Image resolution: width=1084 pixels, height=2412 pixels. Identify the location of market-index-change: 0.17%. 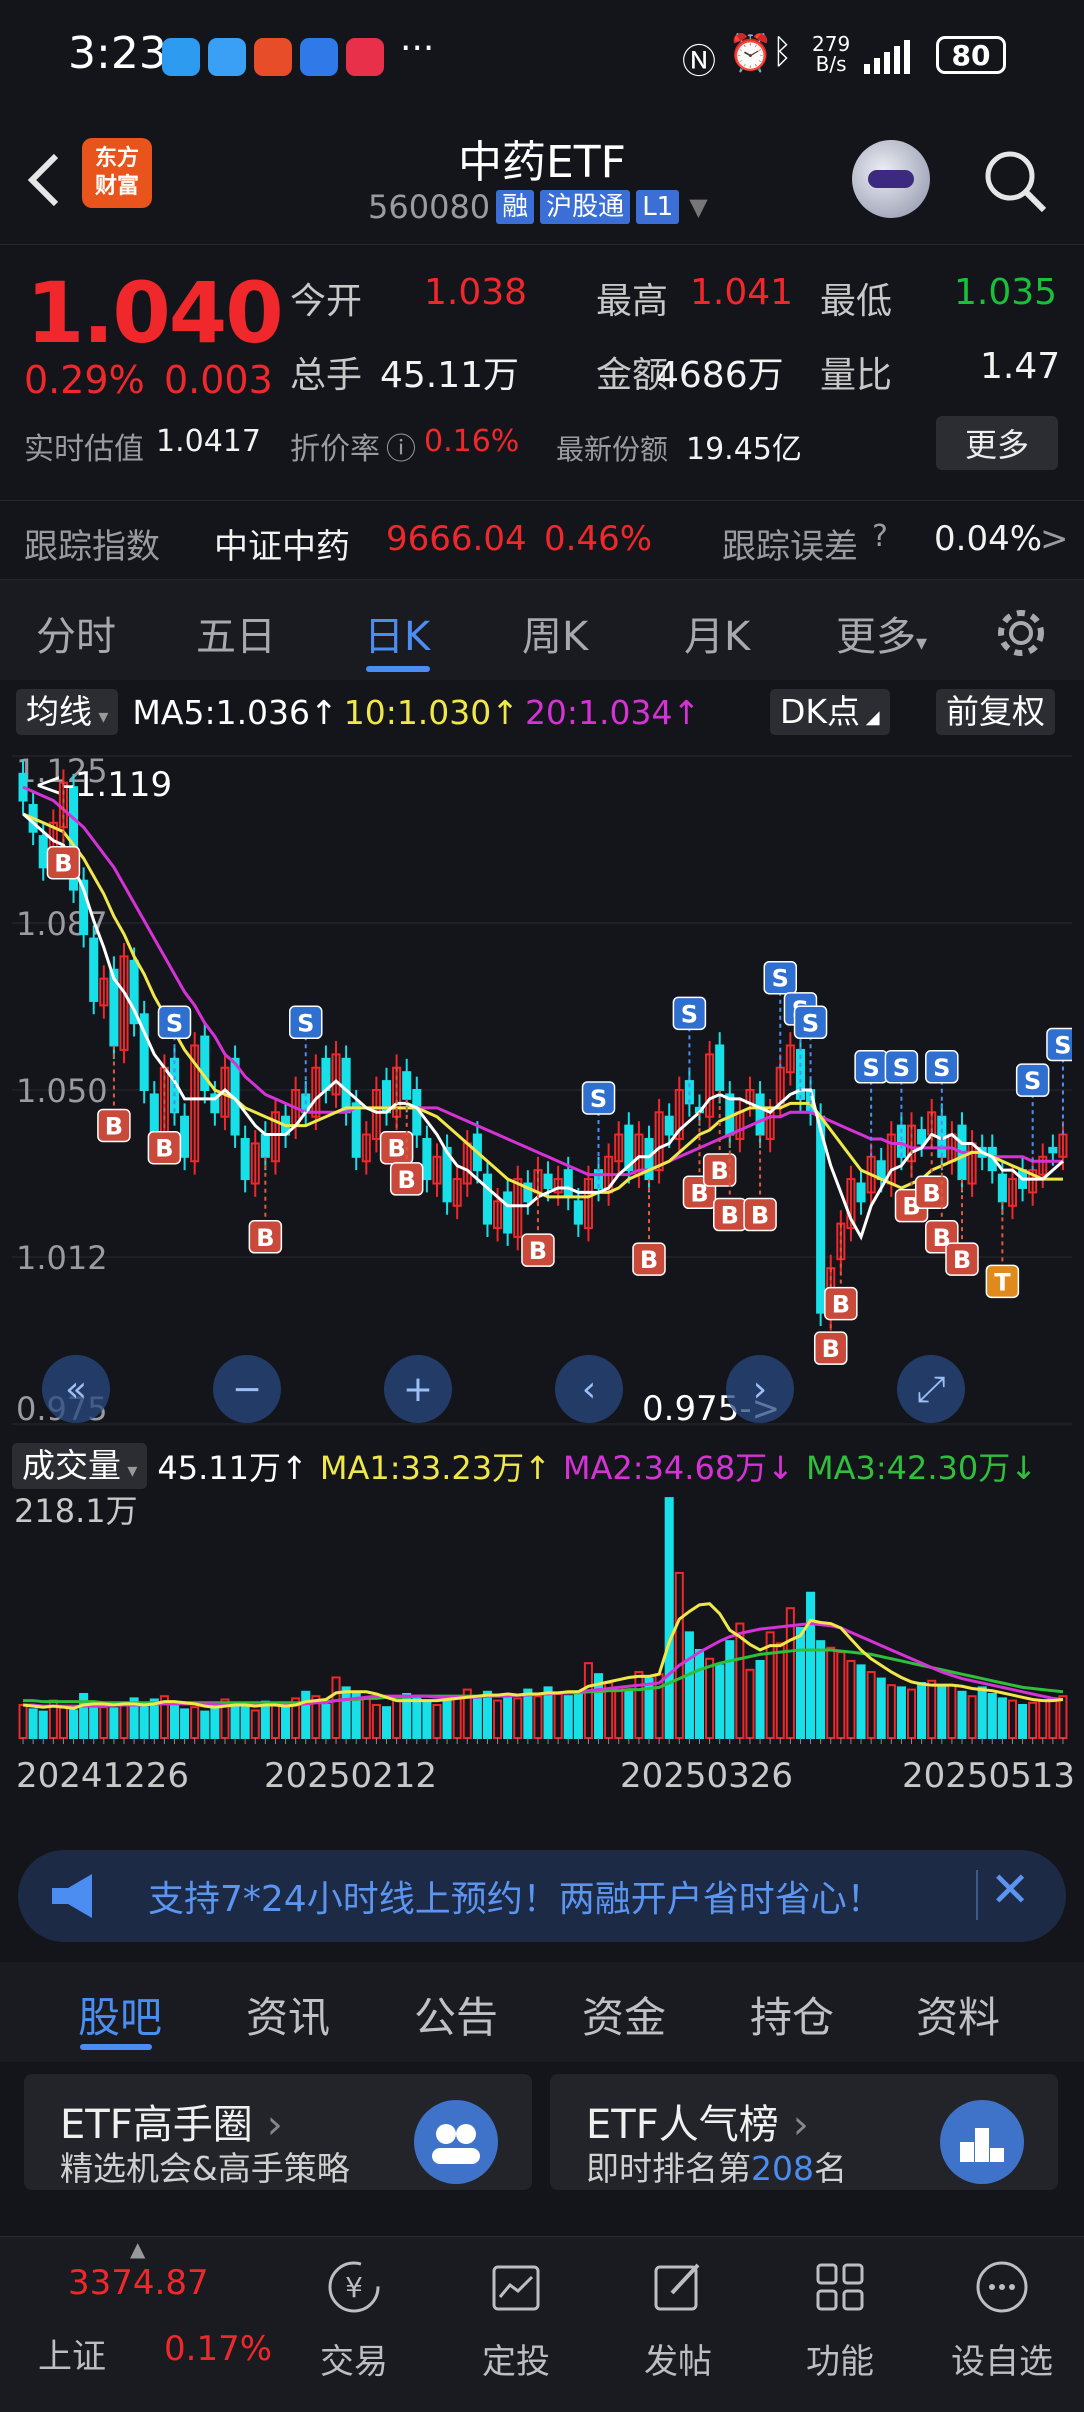
(218, 2349).